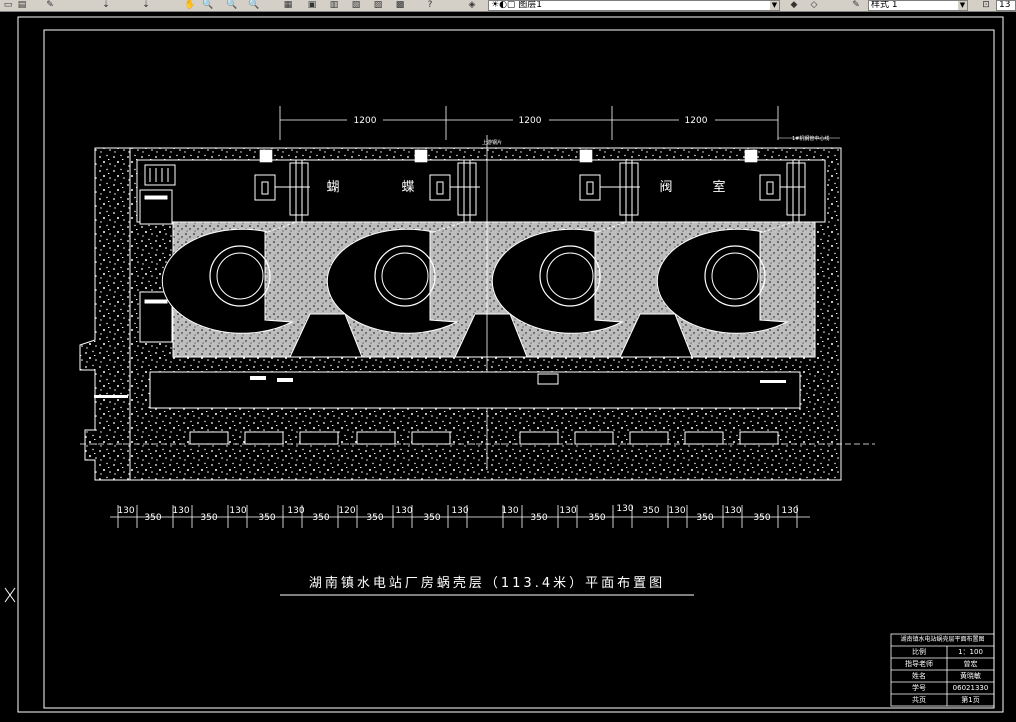 This screenshot has width=1016, height=722. Describe the element at coordinates (106, 5) in the screenshot. I see `arrow-down-icon: ⇣` at that location.